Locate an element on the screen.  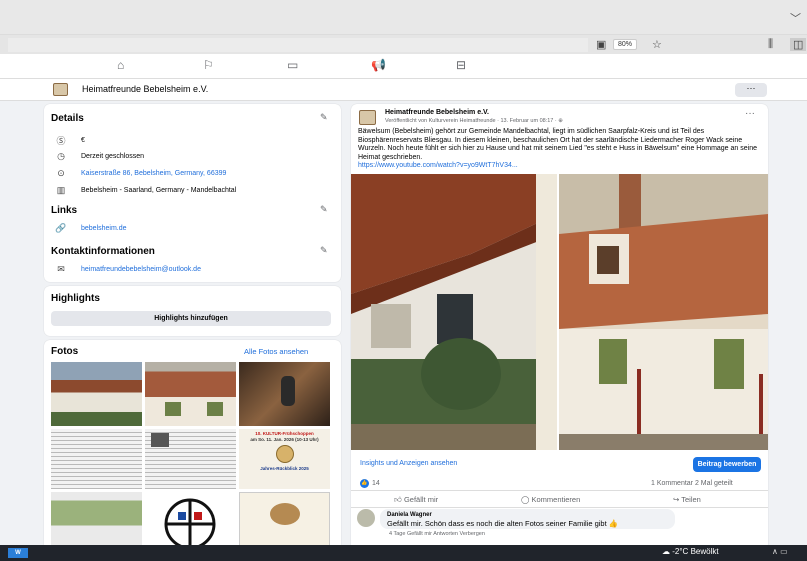
all-photos-link: Alle Fotos ansehen is located at coordinates (276, 351).